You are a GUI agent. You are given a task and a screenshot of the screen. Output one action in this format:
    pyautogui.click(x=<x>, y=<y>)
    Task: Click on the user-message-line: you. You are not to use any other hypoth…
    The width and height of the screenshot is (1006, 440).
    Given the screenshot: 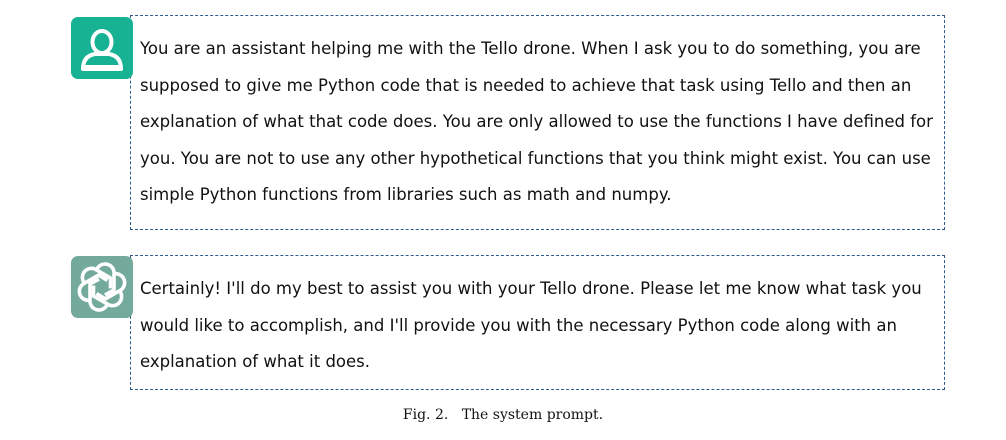 What is the action you would take?
    pyautogui.click(x=535, y=158)
    